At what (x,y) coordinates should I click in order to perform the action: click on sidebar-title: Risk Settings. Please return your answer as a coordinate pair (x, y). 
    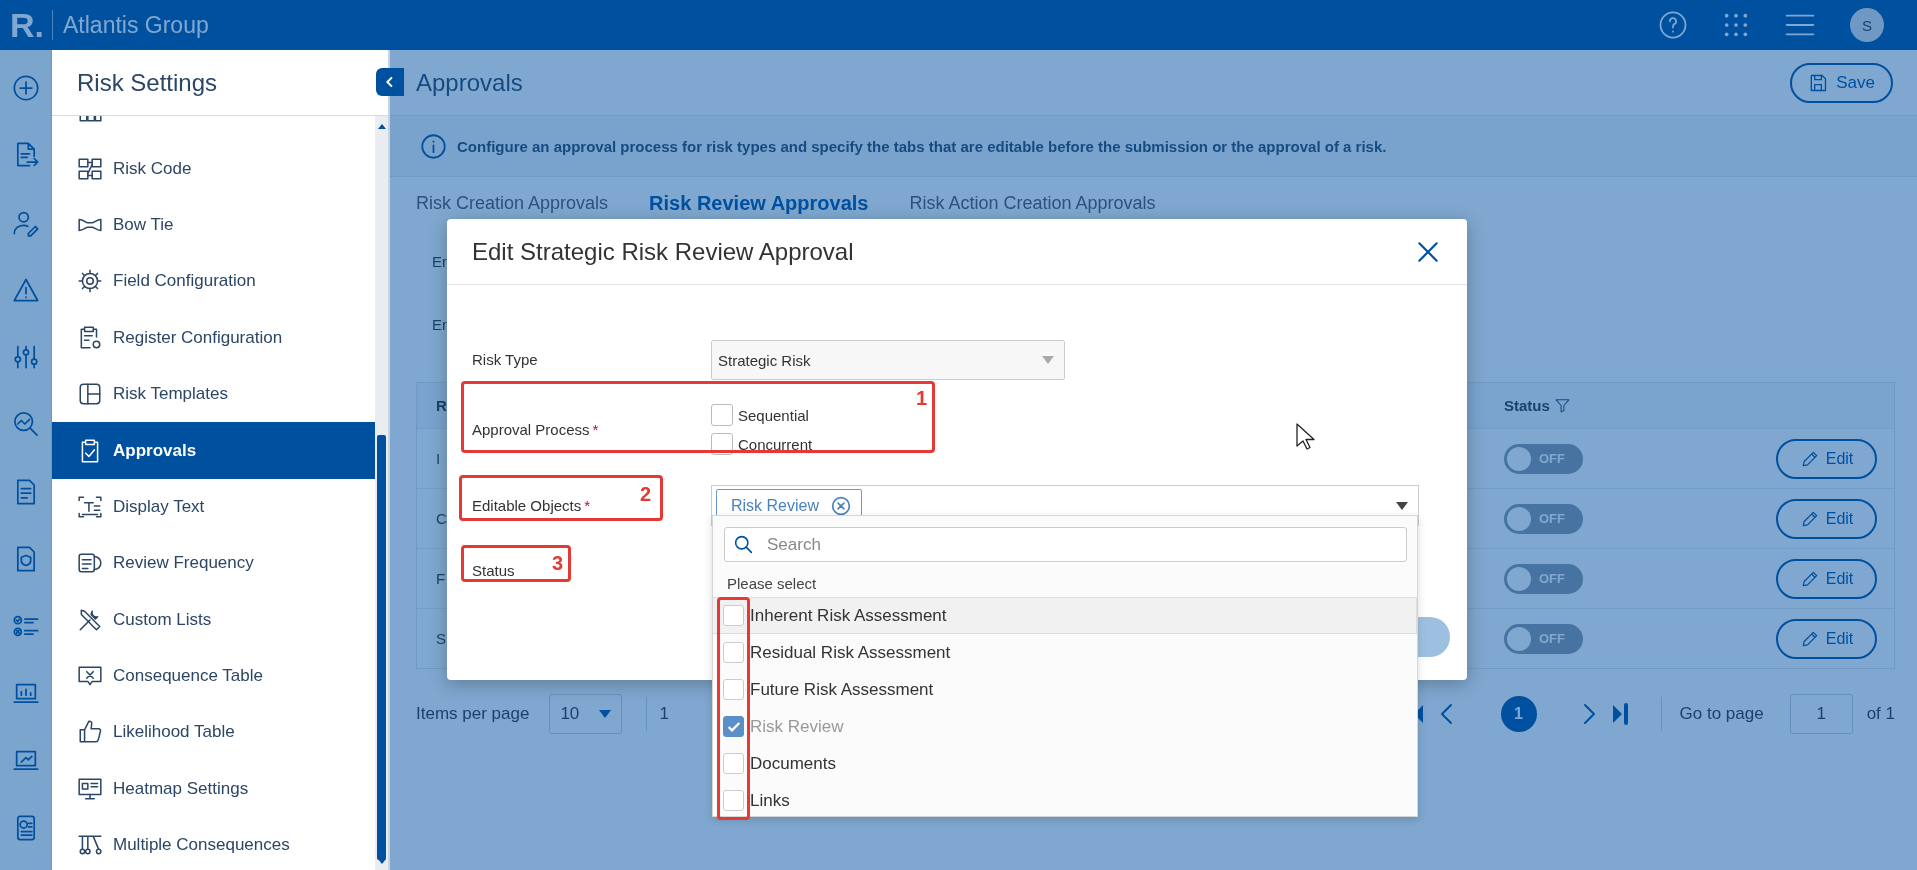
    Looking at the image, I should click on (147, 82).